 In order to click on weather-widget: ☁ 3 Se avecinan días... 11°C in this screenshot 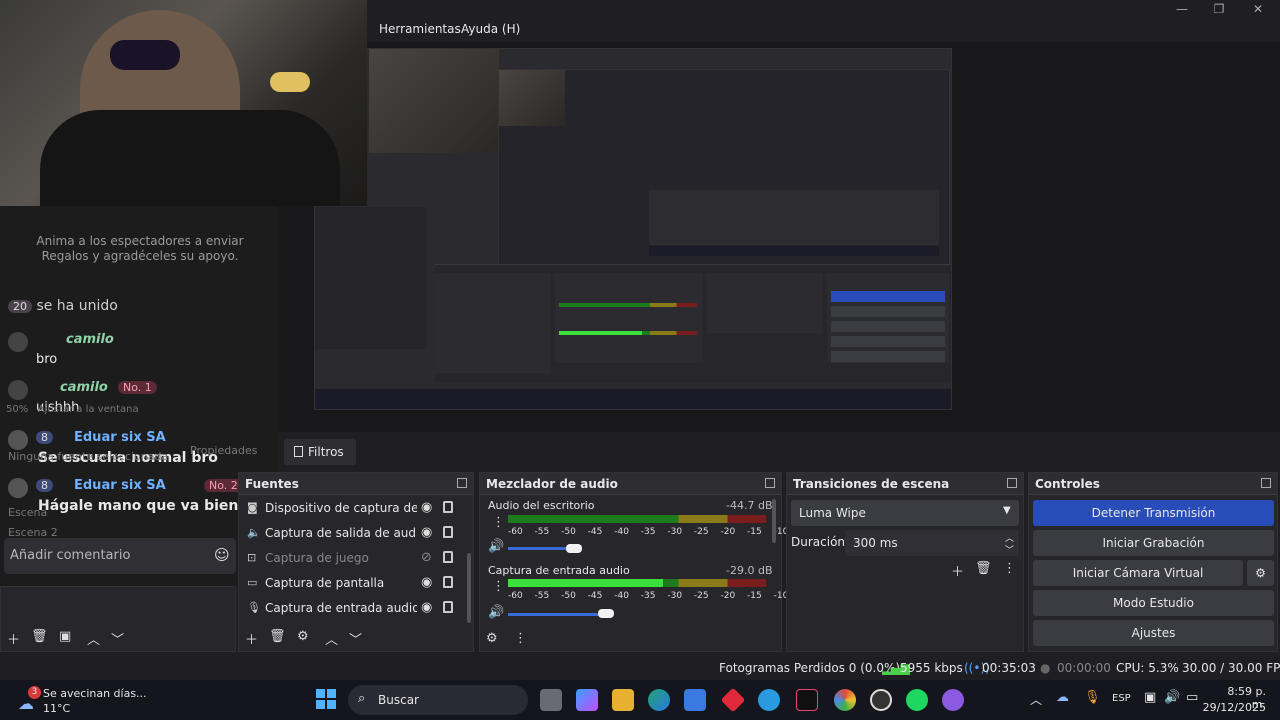, I will do `click(84, 701)`.